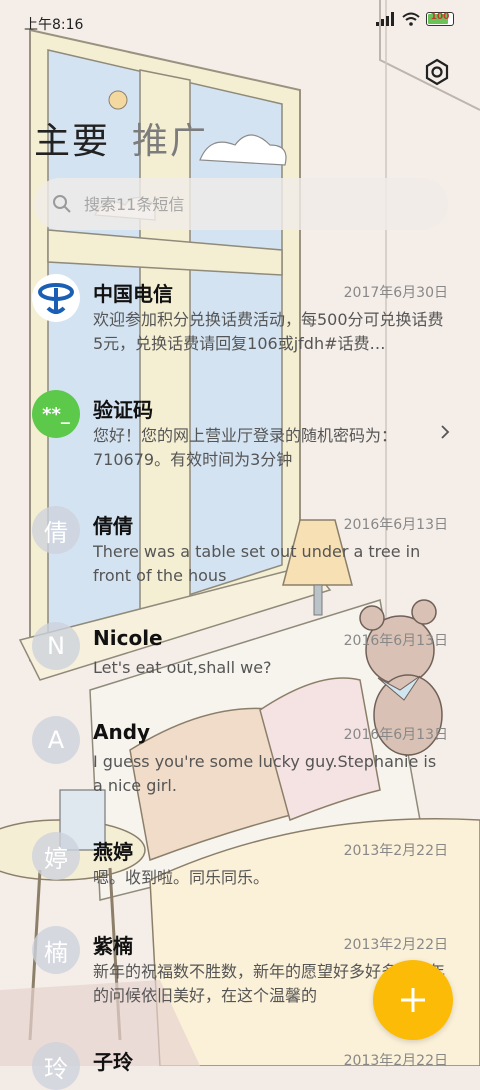 This screenshot has width=480, height=1090. I want to click on message-preview: 您好！您的网上营业厅登录的随机密码为：710679。有效时间为3分钟, so click(245, 447).